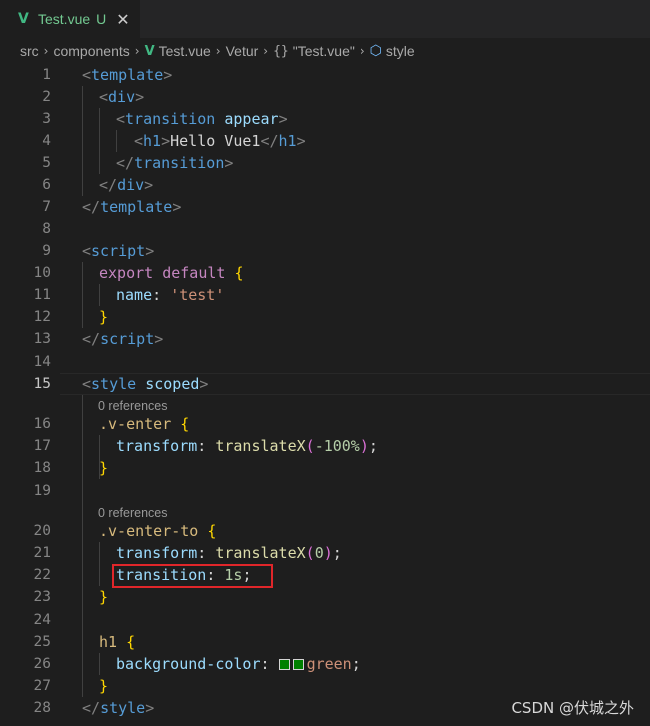 The image size is (650, 726). Describe the element at coordinates (325, 339) in the screenshot. I see `code-line: 13 </script>` at that location.